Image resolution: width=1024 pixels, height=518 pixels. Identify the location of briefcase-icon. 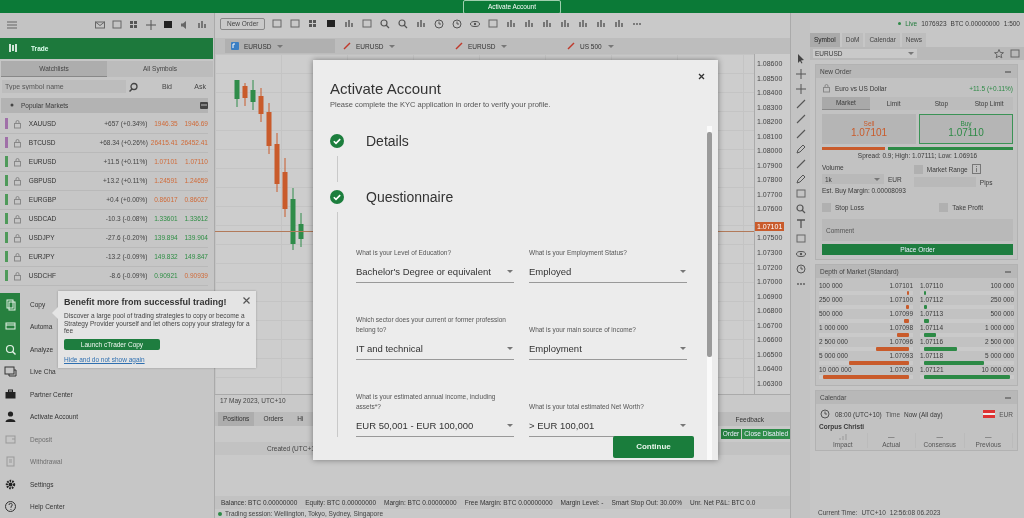
(10, 394).